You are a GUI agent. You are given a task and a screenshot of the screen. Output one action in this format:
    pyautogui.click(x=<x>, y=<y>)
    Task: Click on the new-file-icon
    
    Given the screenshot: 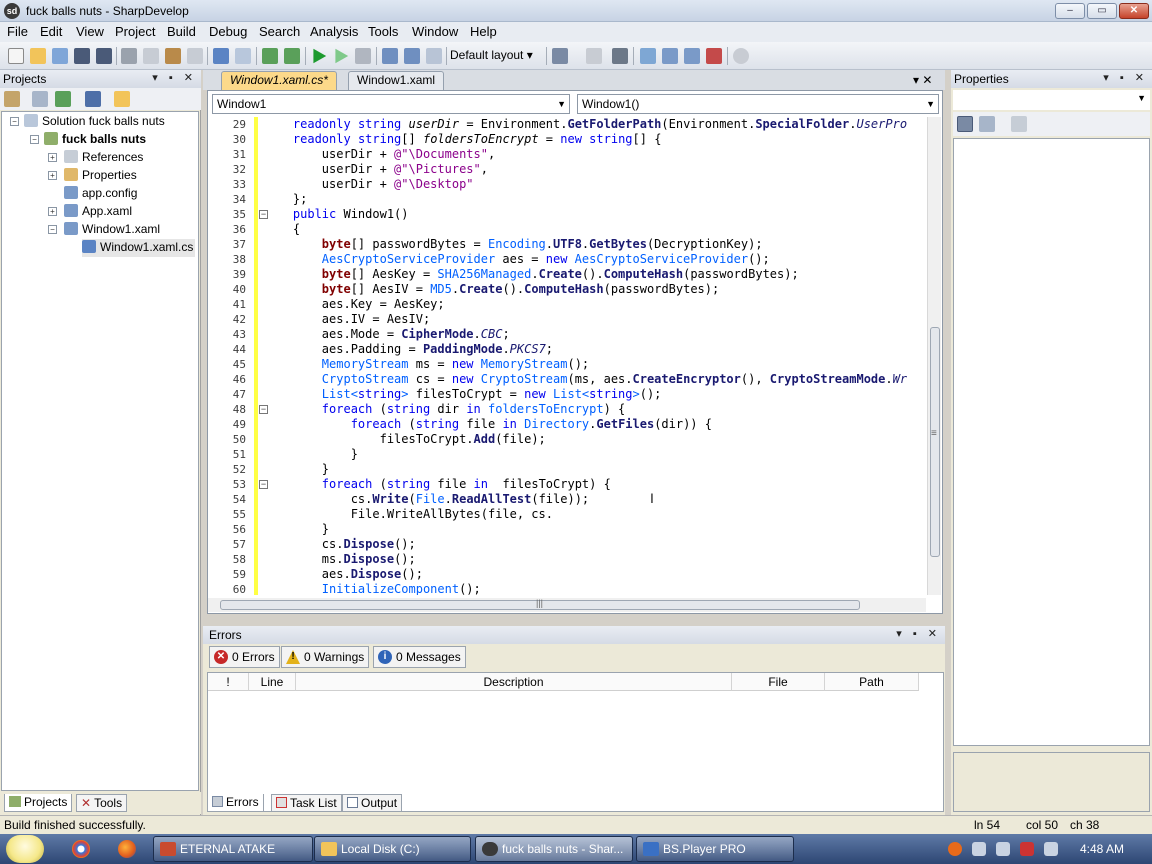 What is the action you would take?
    pyautogui.click(x=16, y=56)
    